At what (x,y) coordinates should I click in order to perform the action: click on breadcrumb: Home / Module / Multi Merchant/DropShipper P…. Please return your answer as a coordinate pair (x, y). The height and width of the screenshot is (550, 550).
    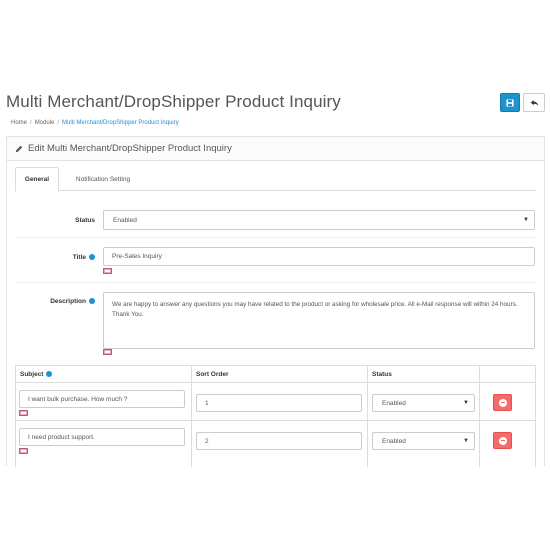
    Looking at the image, I should click on (95, 123).